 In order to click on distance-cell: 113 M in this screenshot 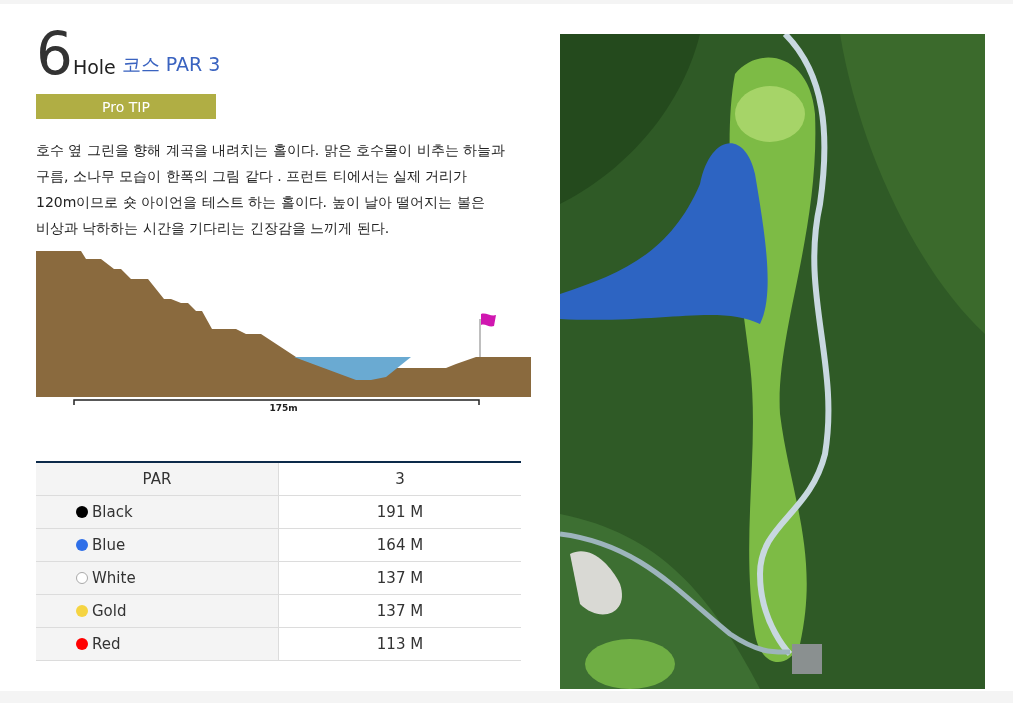, I will do `click(399, 644)`.